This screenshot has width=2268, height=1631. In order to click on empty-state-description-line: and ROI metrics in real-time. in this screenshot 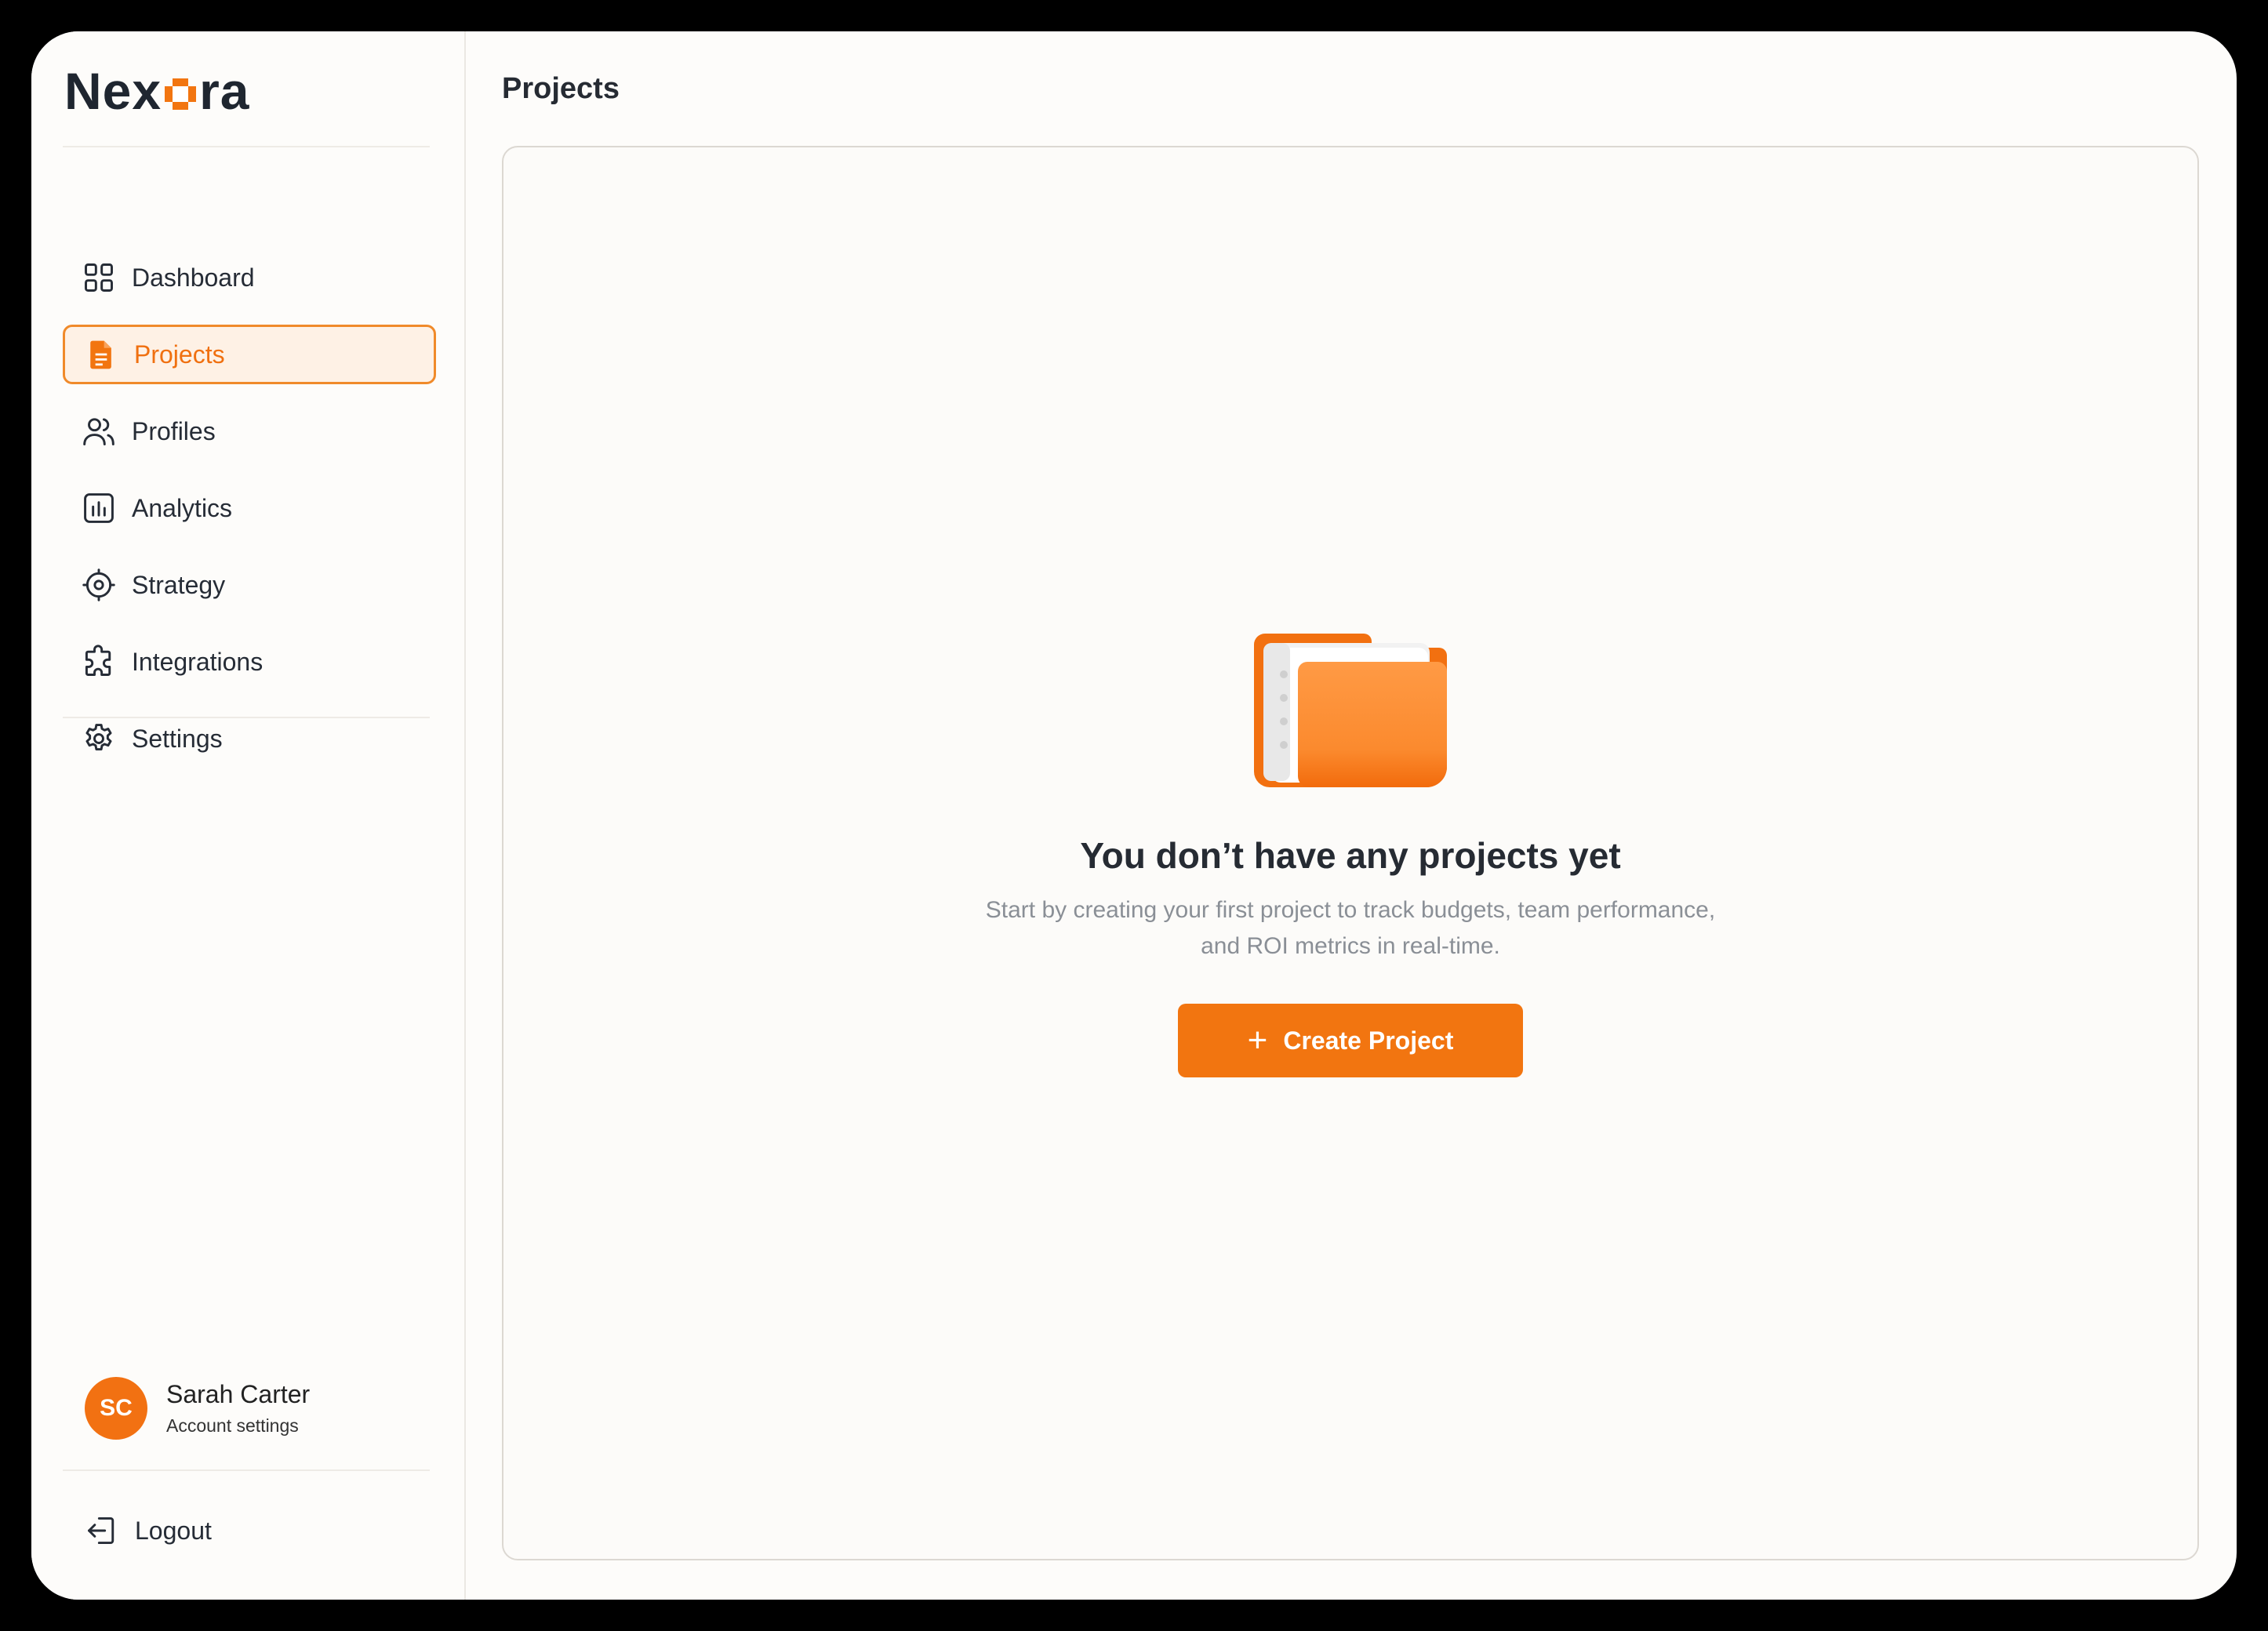, I will do `click(1350, 946)`.